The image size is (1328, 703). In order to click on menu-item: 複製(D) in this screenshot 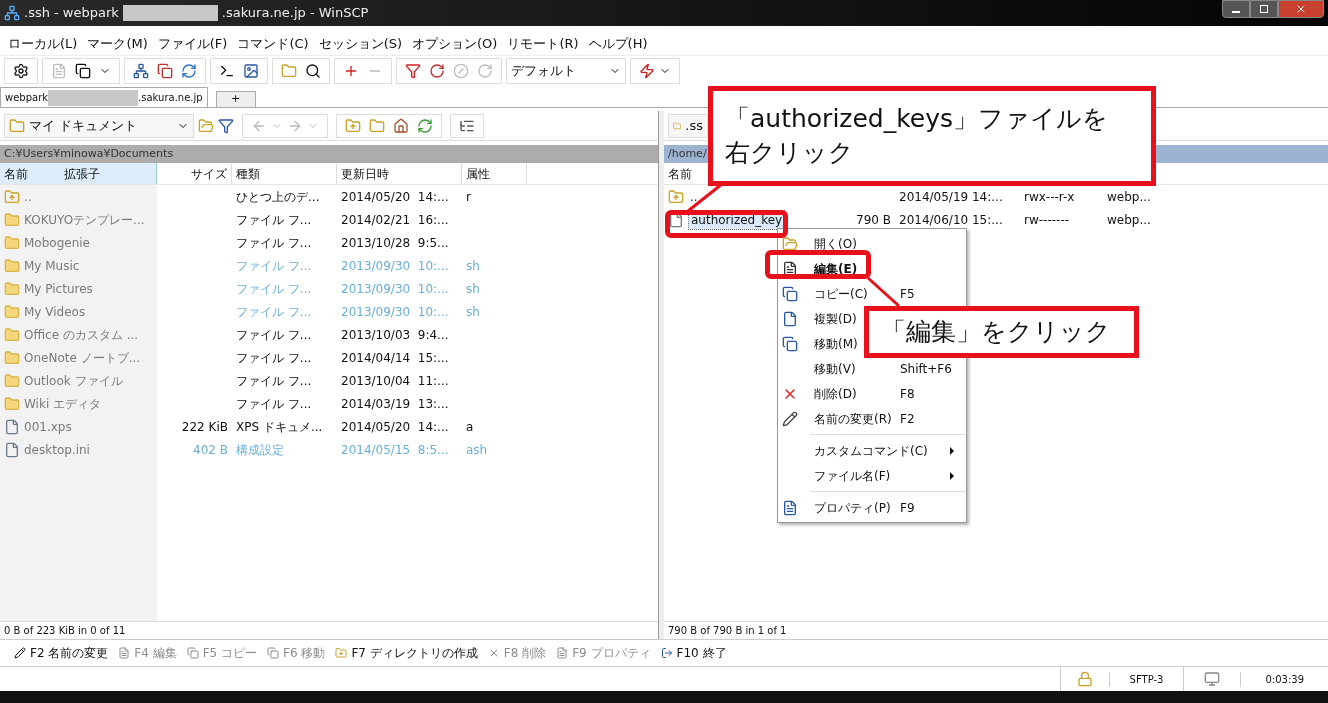, I will do `click(835, 318)`.